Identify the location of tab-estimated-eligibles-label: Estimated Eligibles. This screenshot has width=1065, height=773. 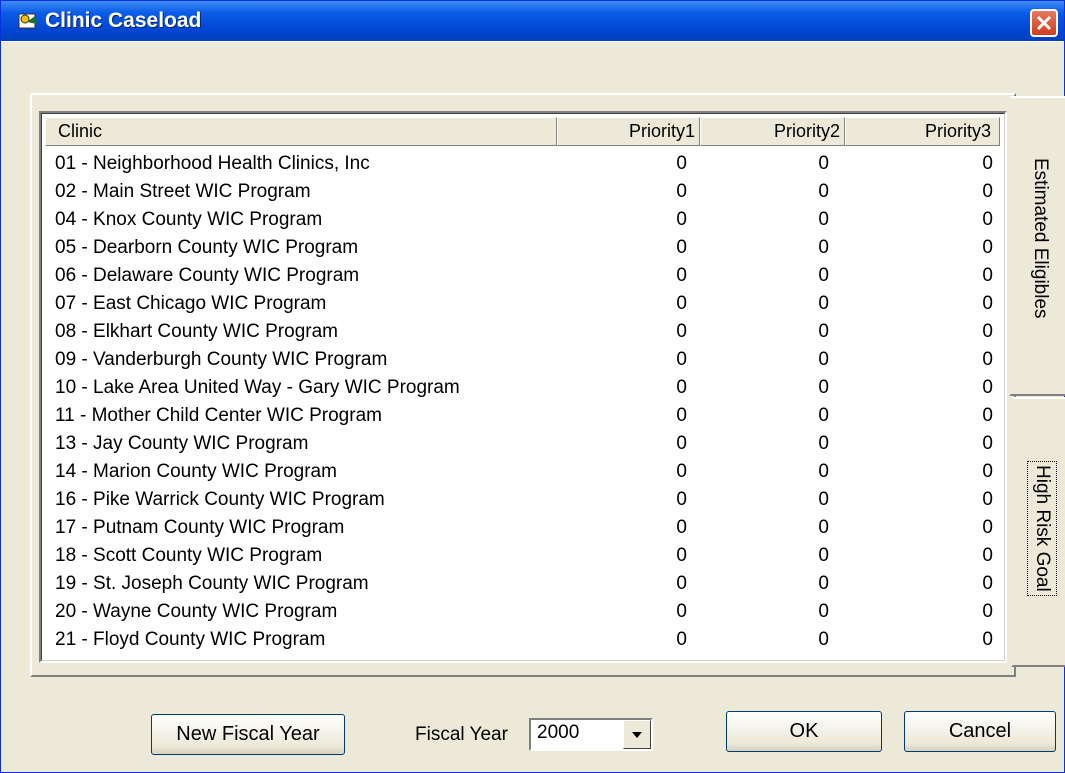
(1040, 238).